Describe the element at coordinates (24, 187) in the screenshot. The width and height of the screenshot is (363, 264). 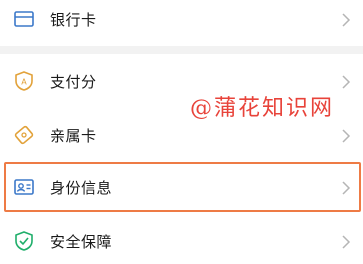
I see `id-card-icon` at that location.